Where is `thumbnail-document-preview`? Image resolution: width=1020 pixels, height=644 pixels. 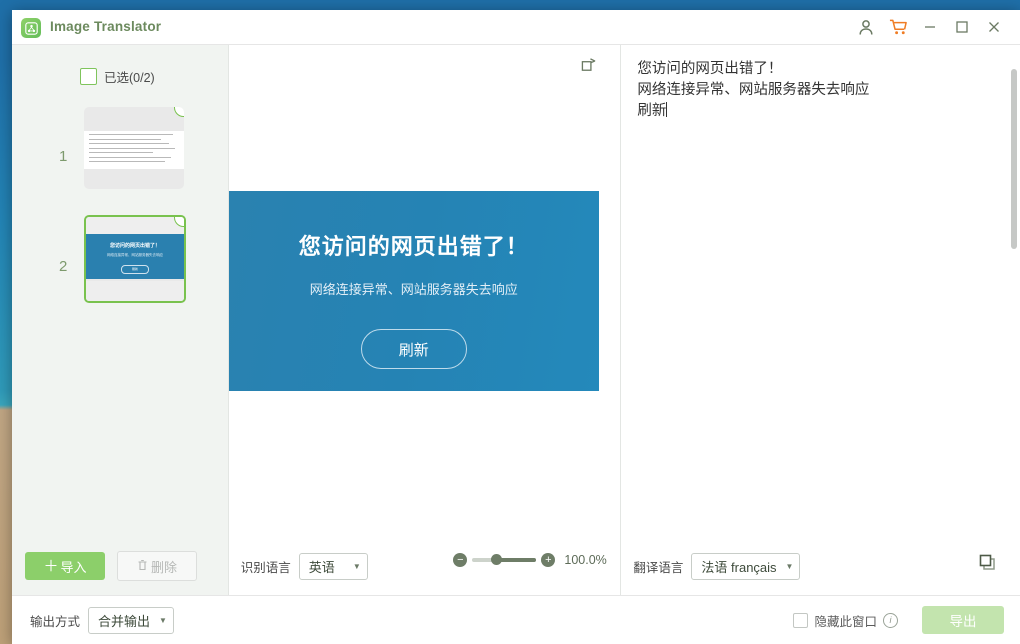 thumbnail-document-preview is located at coordinates (134, 150).